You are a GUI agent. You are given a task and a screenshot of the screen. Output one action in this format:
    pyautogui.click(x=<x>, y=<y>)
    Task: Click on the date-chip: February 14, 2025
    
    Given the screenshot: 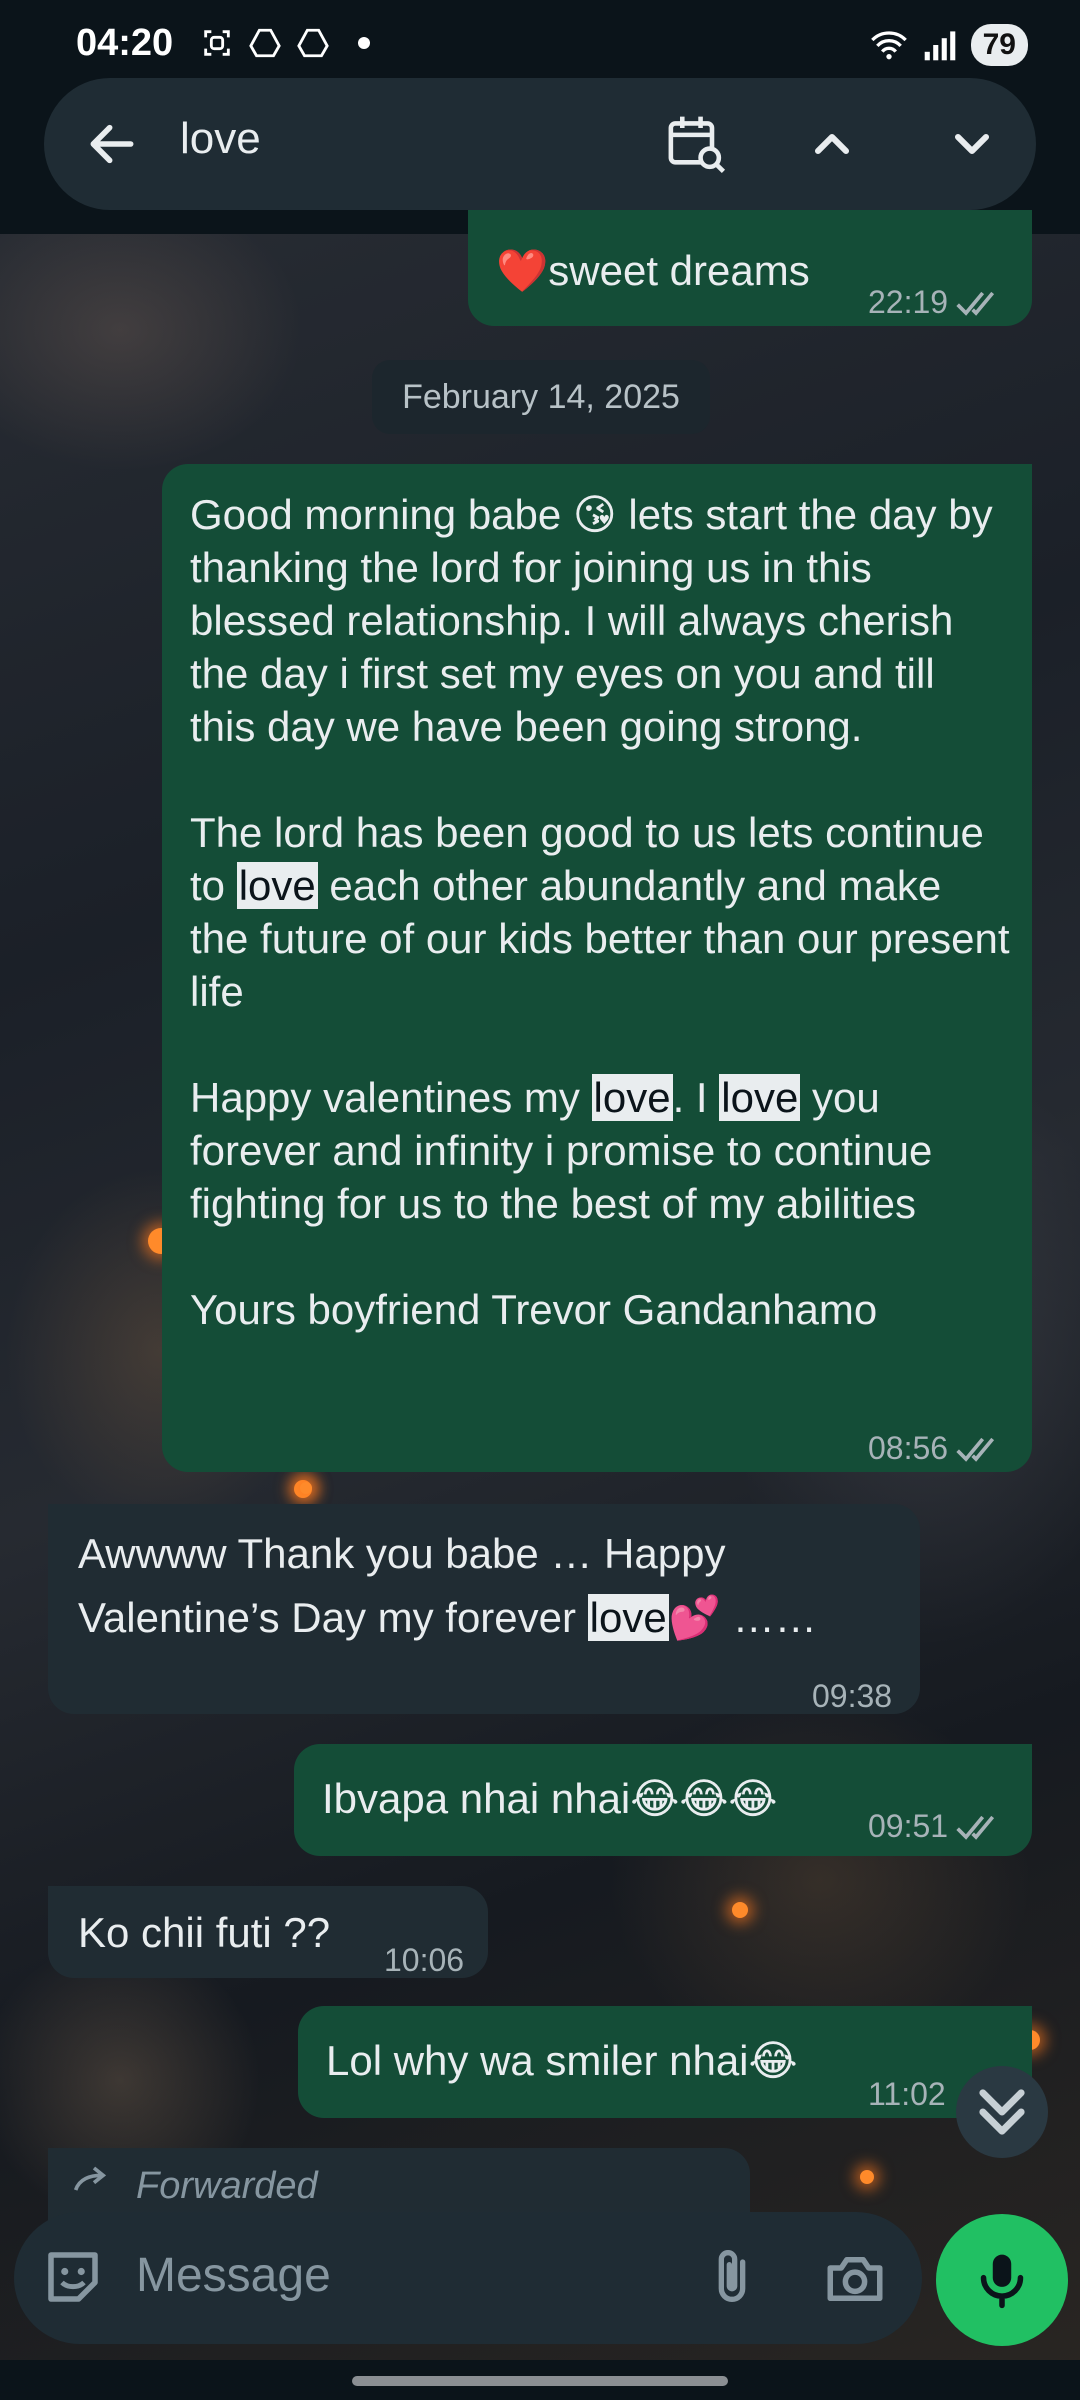 What is the action you would take?
    pyautogui.click(x=541, y=397)
    